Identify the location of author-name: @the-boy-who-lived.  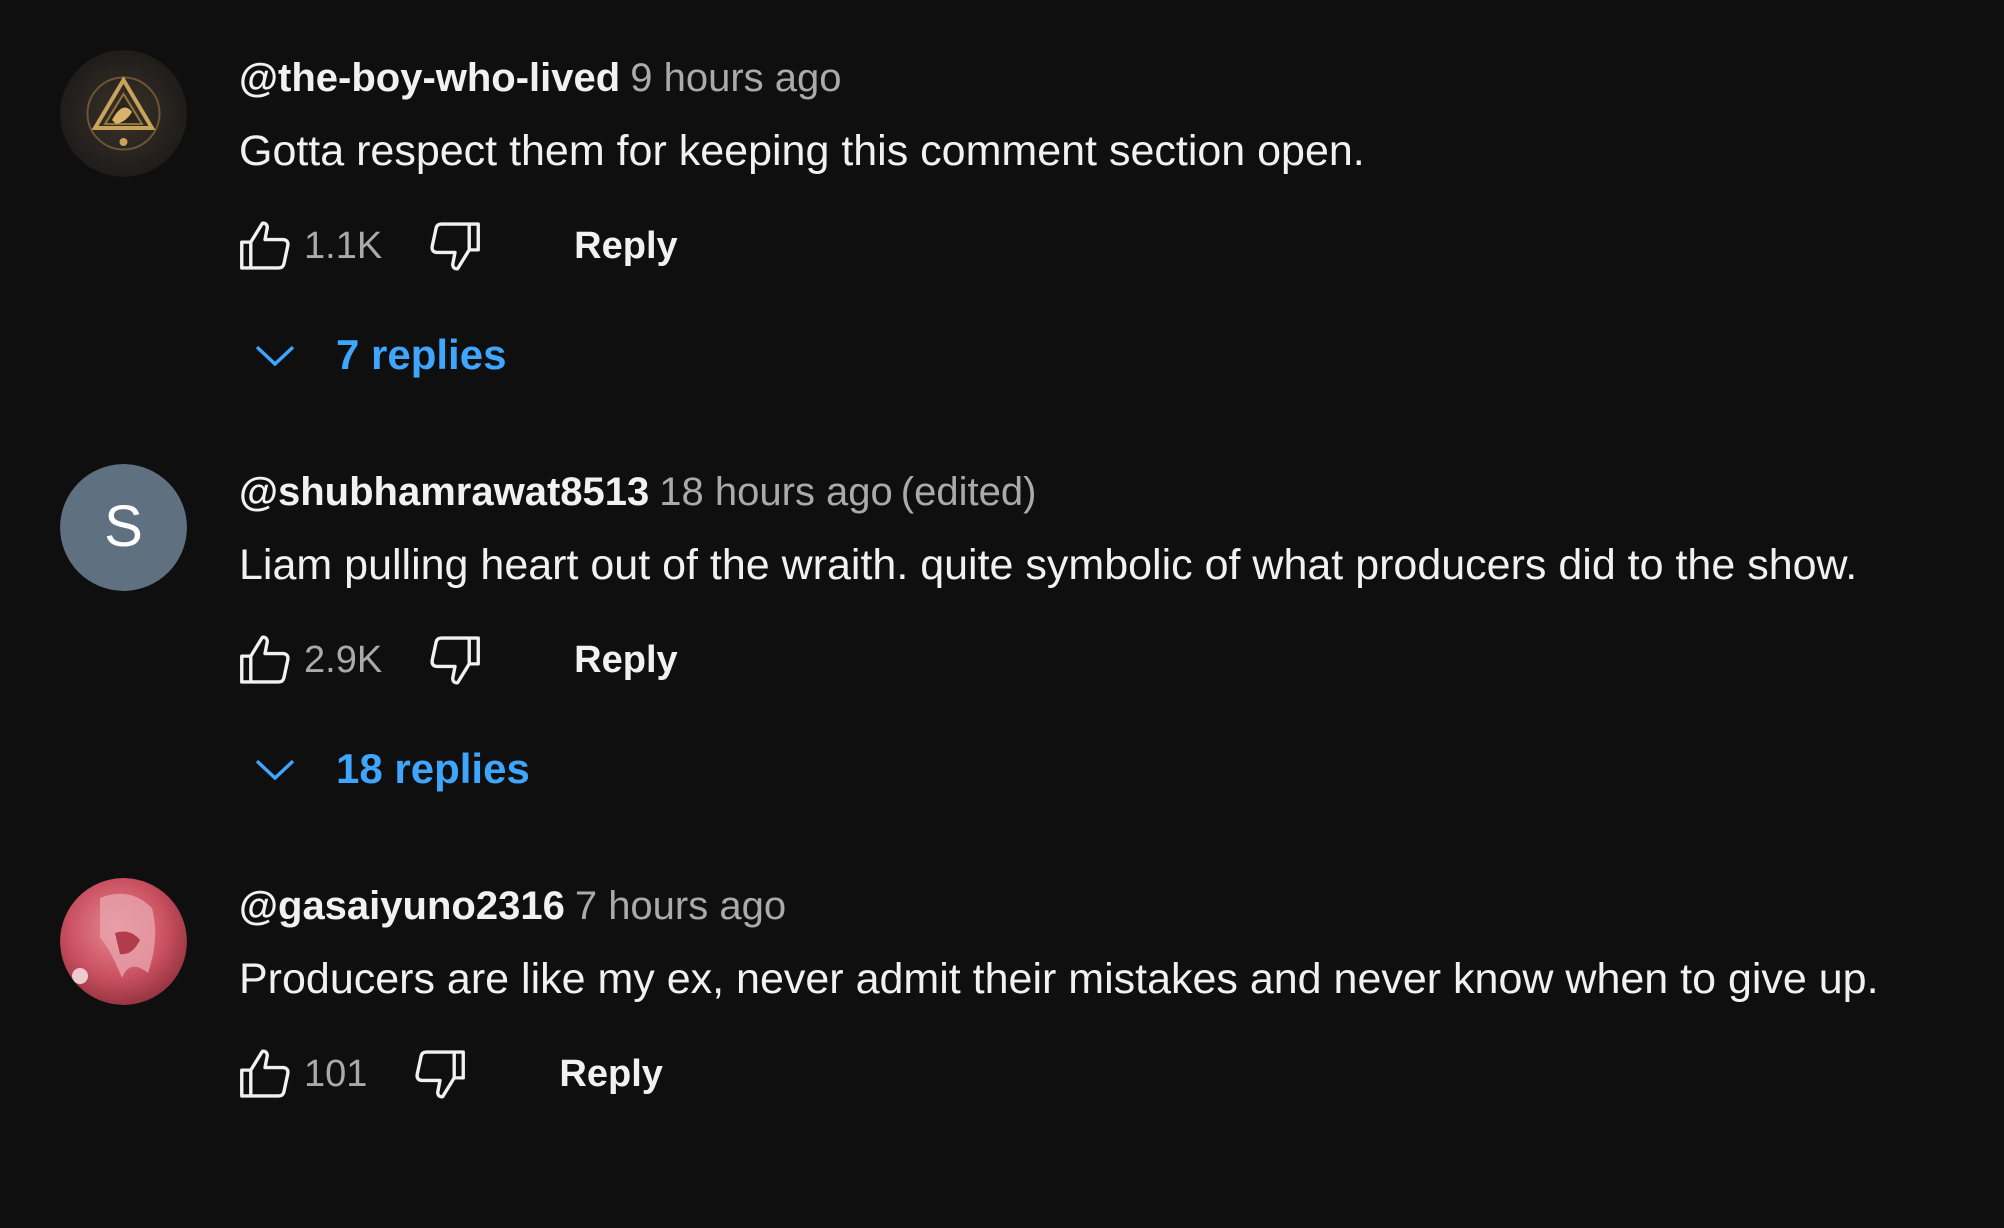
(429, 78).